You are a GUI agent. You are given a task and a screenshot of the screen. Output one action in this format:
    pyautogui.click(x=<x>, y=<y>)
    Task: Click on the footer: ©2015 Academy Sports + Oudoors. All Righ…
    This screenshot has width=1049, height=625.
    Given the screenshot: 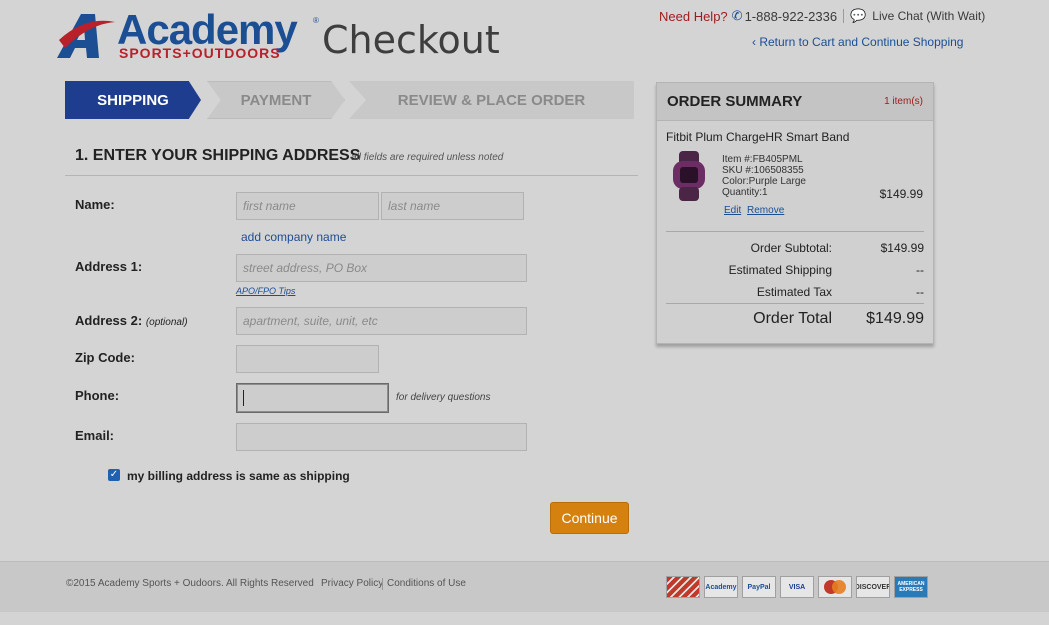 What is the action you would take?
    pyautogui.click(x=524, y=586)
    